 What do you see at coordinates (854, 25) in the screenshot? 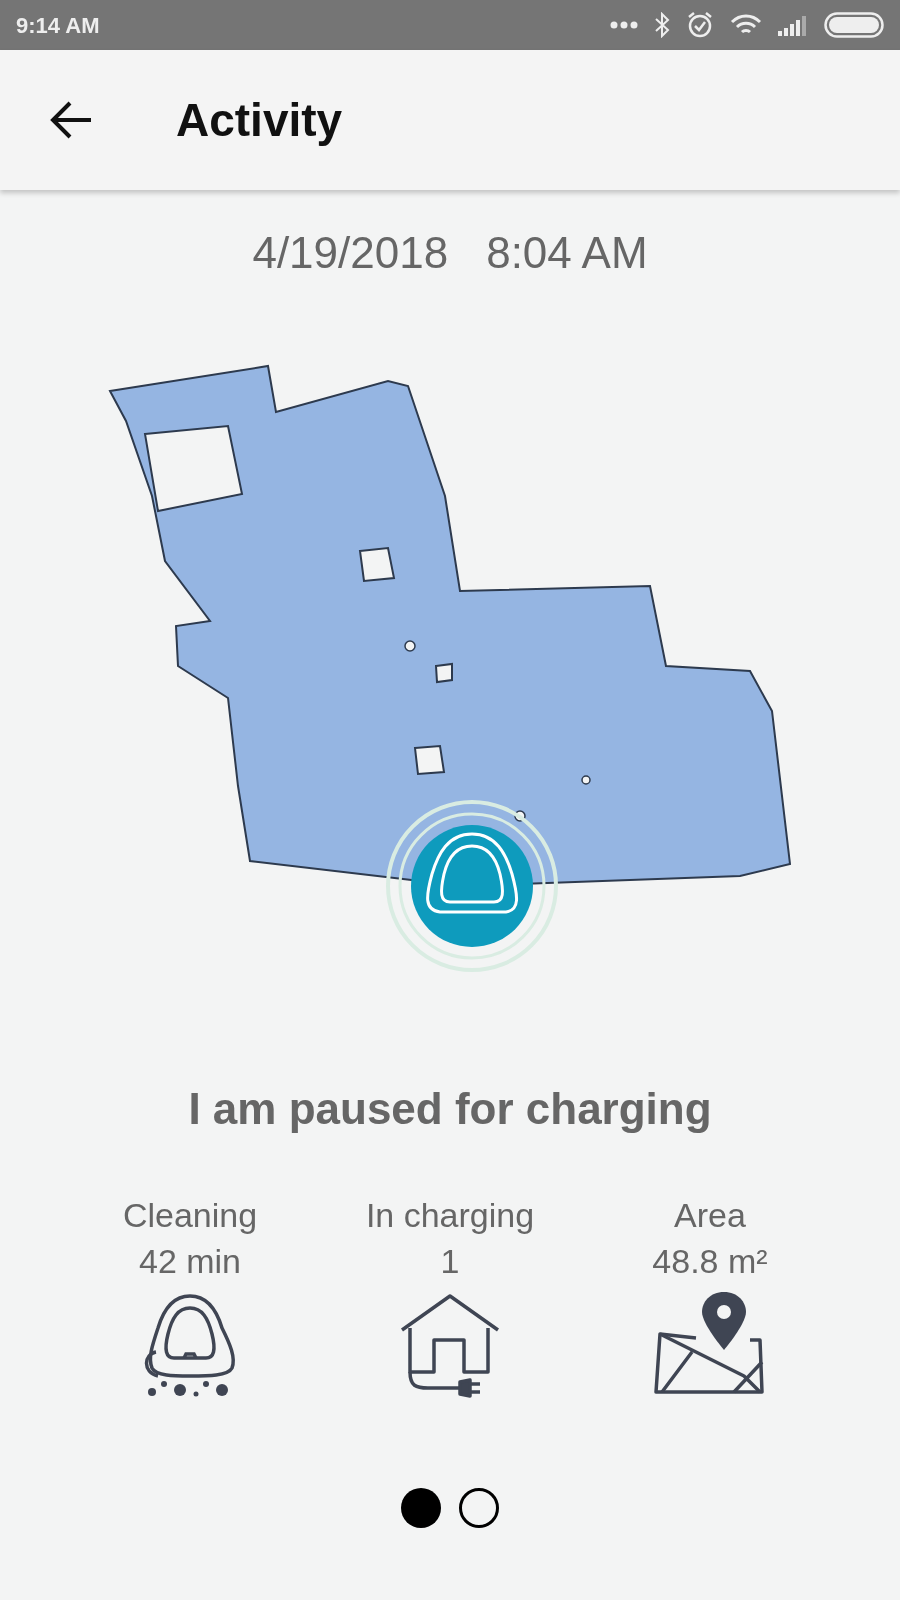
I see `battery-icon` at bounding box center [854, 25].